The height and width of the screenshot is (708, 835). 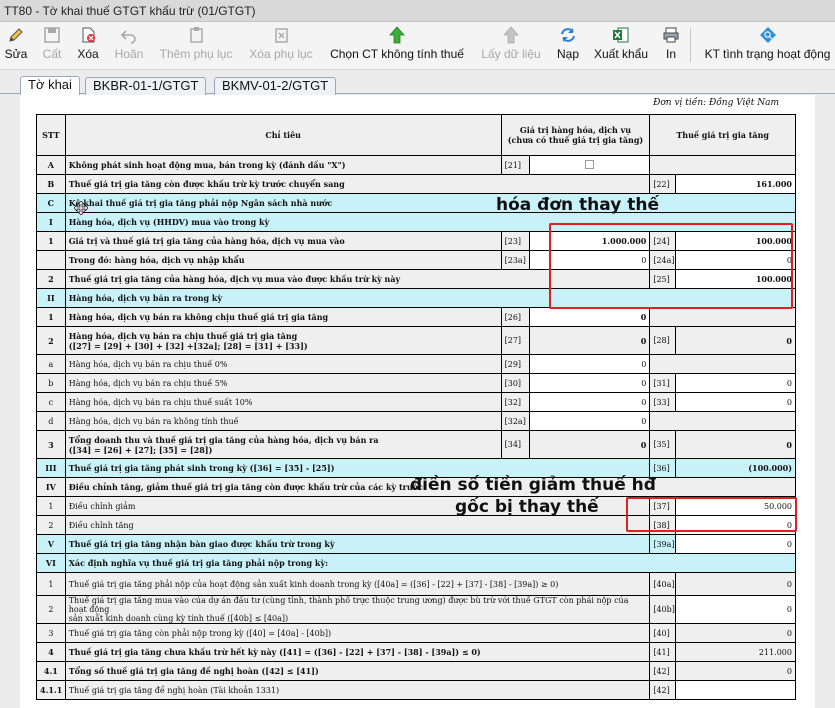 I want to click on row-vi3-stt: 3, so click(x=51, y=633).